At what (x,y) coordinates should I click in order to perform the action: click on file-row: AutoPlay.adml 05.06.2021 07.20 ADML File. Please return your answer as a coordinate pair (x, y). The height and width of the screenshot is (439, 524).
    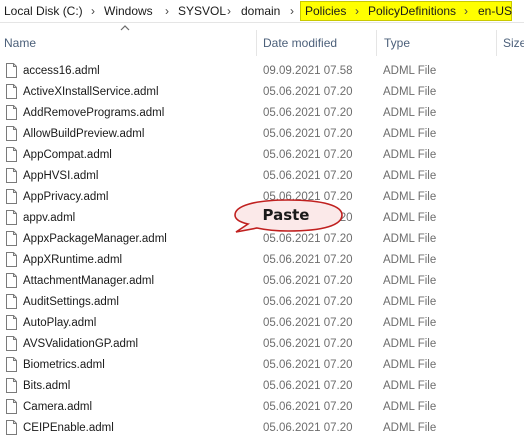
    Looking at the image, I should click on (262, 323).